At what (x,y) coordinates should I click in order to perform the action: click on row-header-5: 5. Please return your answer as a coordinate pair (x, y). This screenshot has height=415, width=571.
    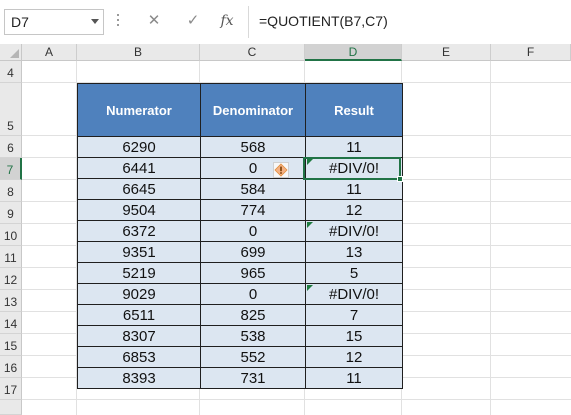
    Looking at the image, I should click on (11, 109).